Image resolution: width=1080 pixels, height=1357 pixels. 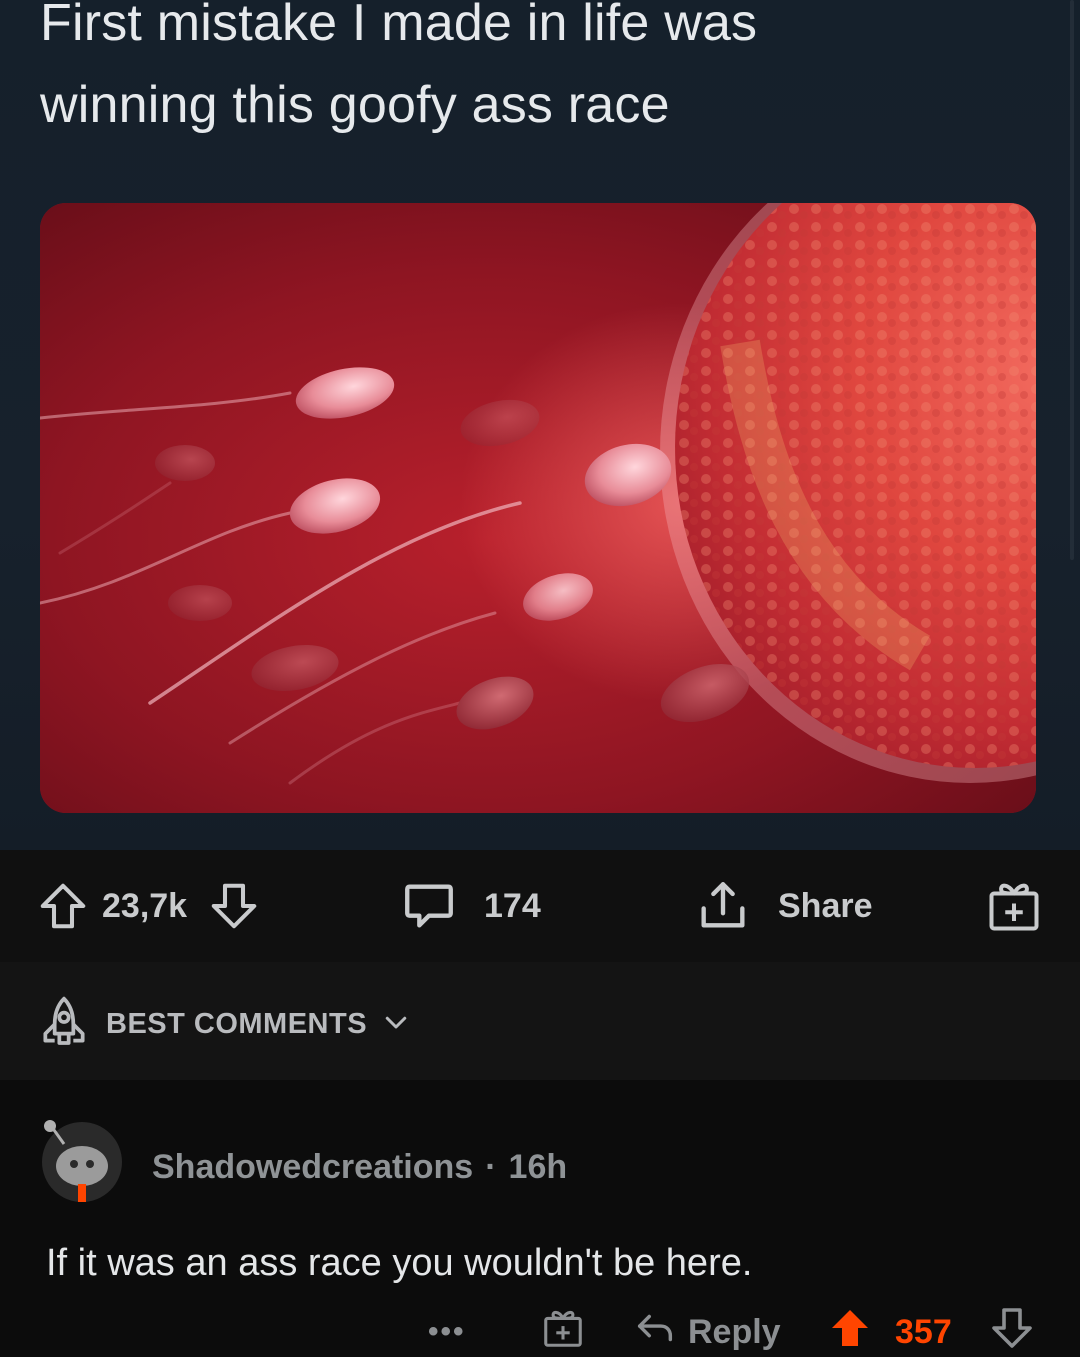 I want to click on scrollbar, so click(x=1072, y=280).